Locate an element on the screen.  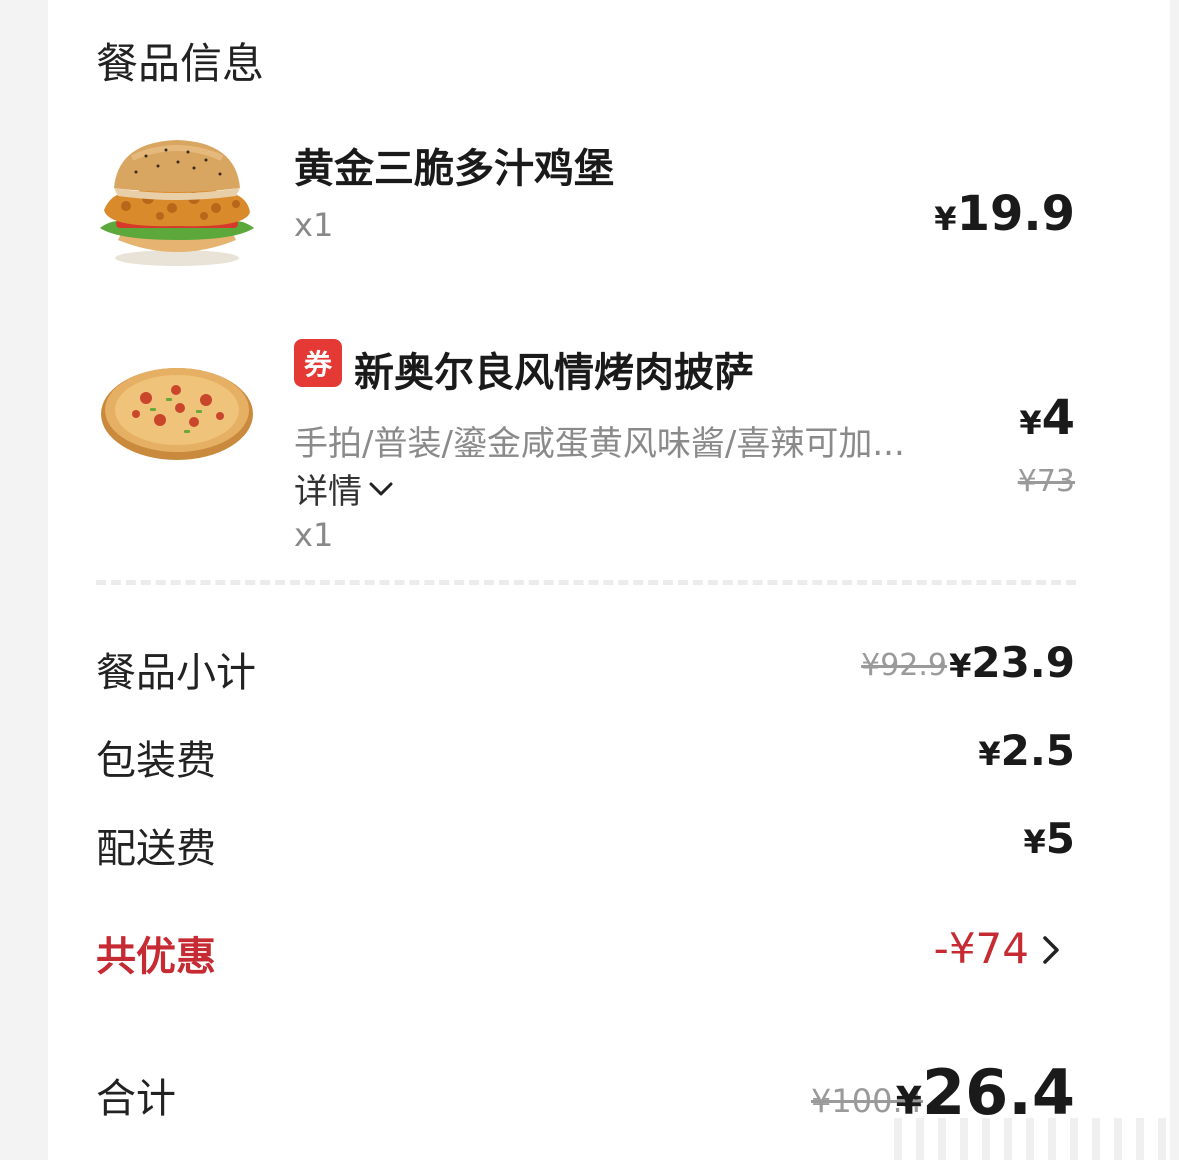
detail-toggle: 详情 is located at coordinates (344, 488).